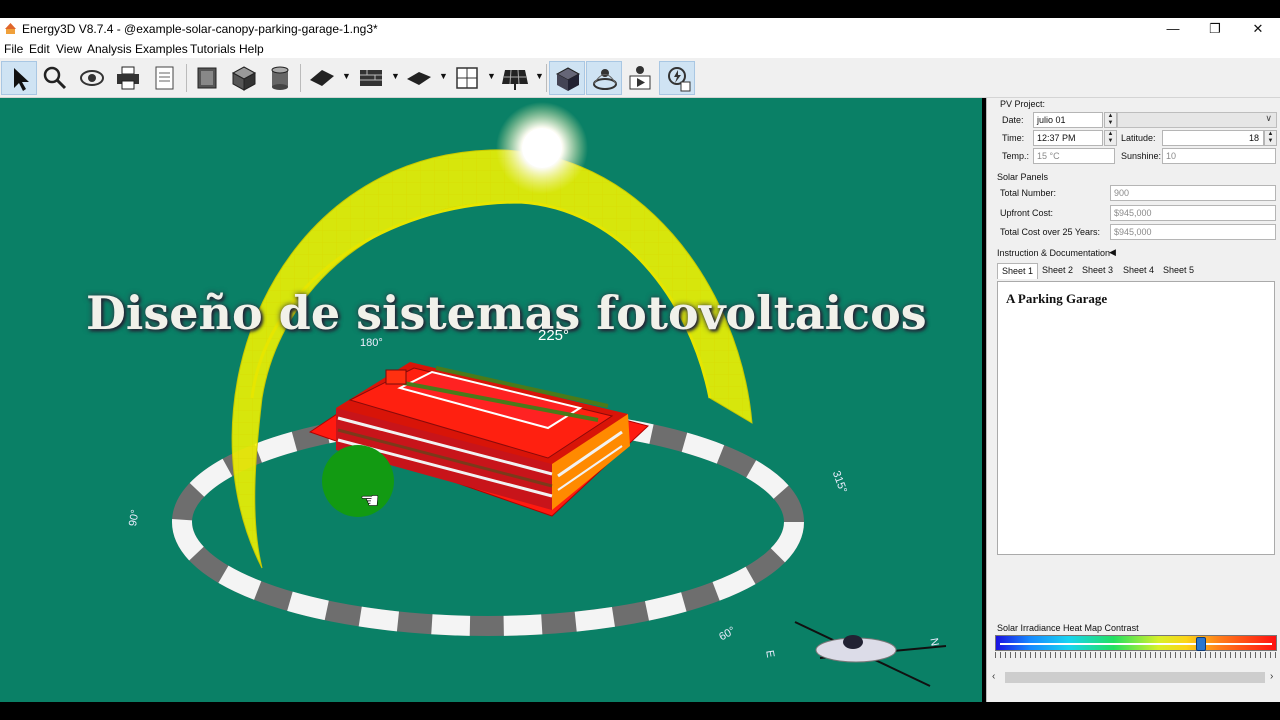 The width and height of the screenshot is (1280, 720). What do you see at coordinates (1201, 644) in the screenshot?
I see `slider-thumb` at bounding box center [1201, 644].